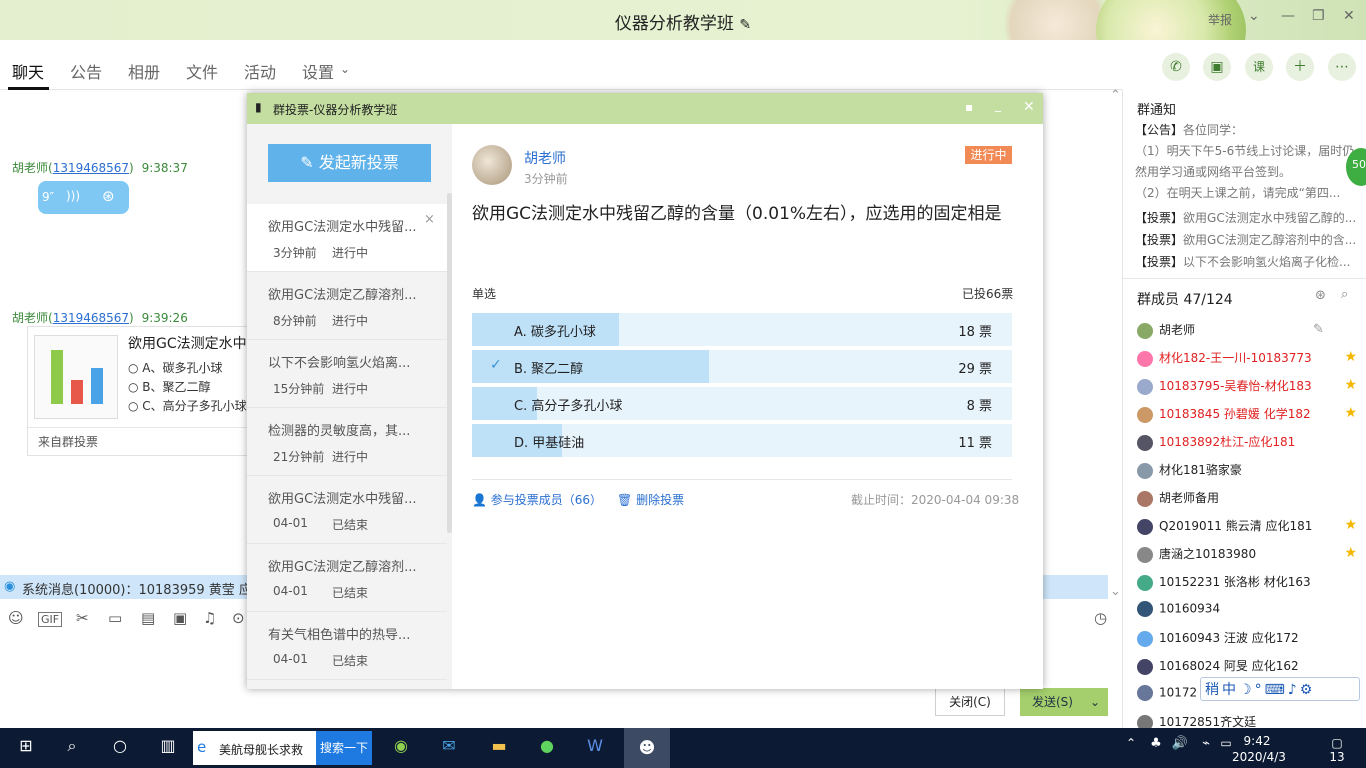 This screenshot has width=1366, height=768. I want to click on word-icon: W, so click(595, 748).